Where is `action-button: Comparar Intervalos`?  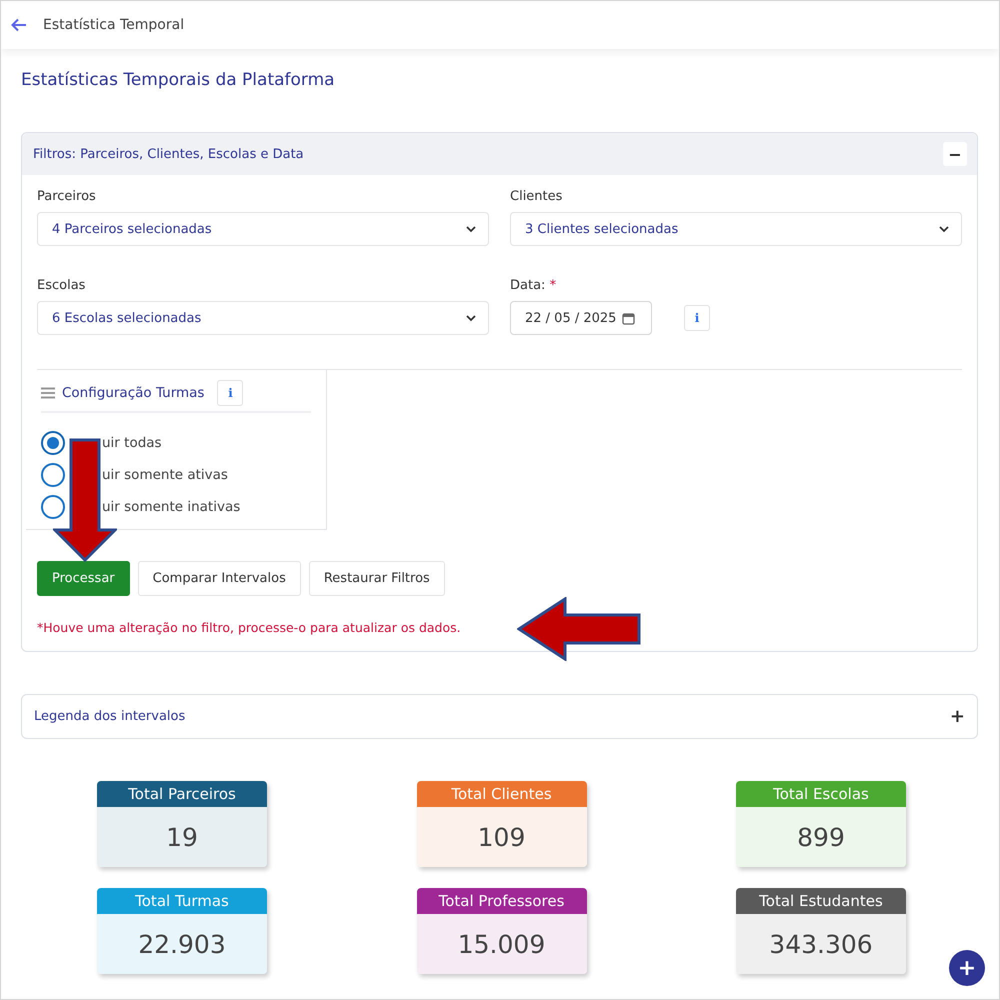
action-button: Comparar Intervalos is located at coordinates (219, 578).